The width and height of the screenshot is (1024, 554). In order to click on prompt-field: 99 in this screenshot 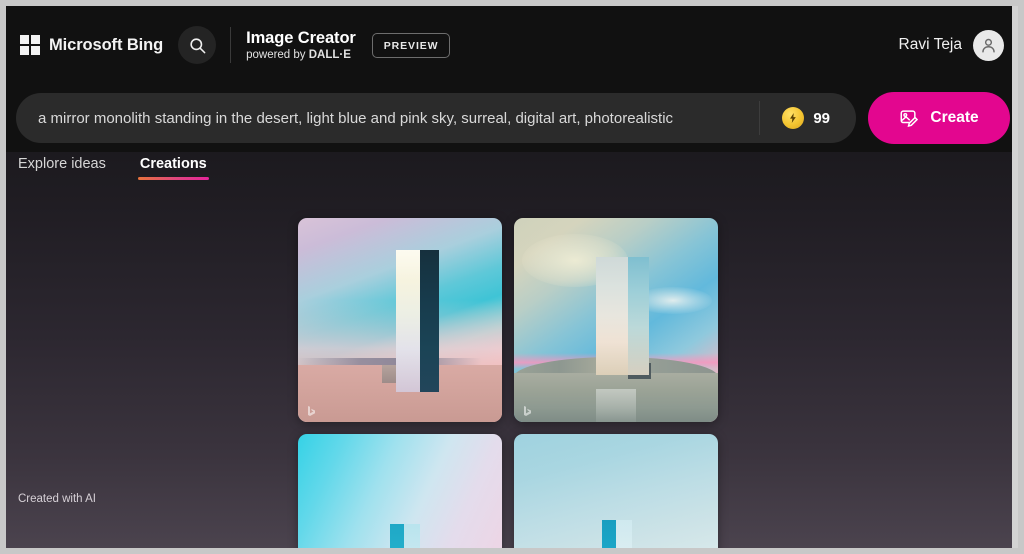, I will do `click(436, 118)`.